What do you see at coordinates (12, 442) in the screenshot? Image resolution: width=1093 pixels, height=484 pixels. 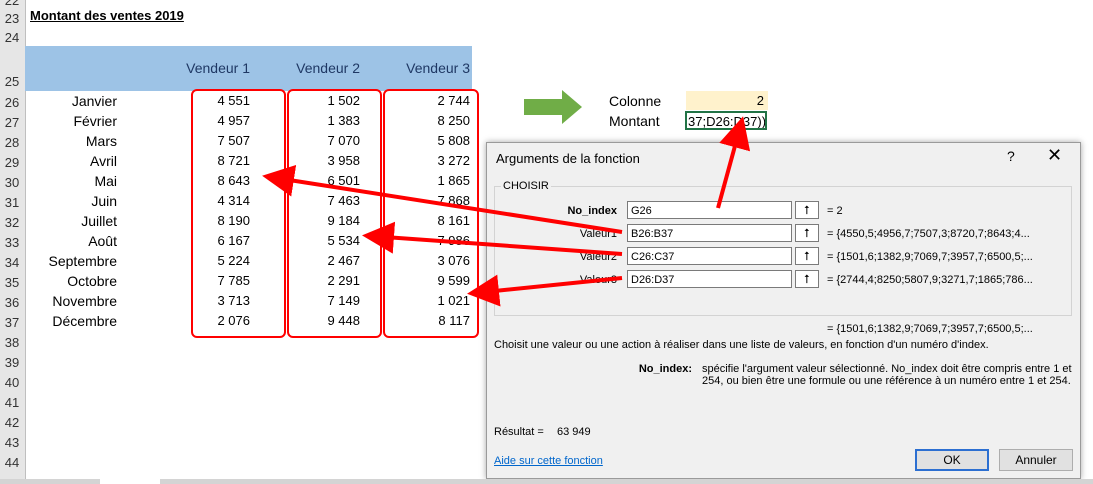 I see `row-number: 43` at bounding box center [12, 442].